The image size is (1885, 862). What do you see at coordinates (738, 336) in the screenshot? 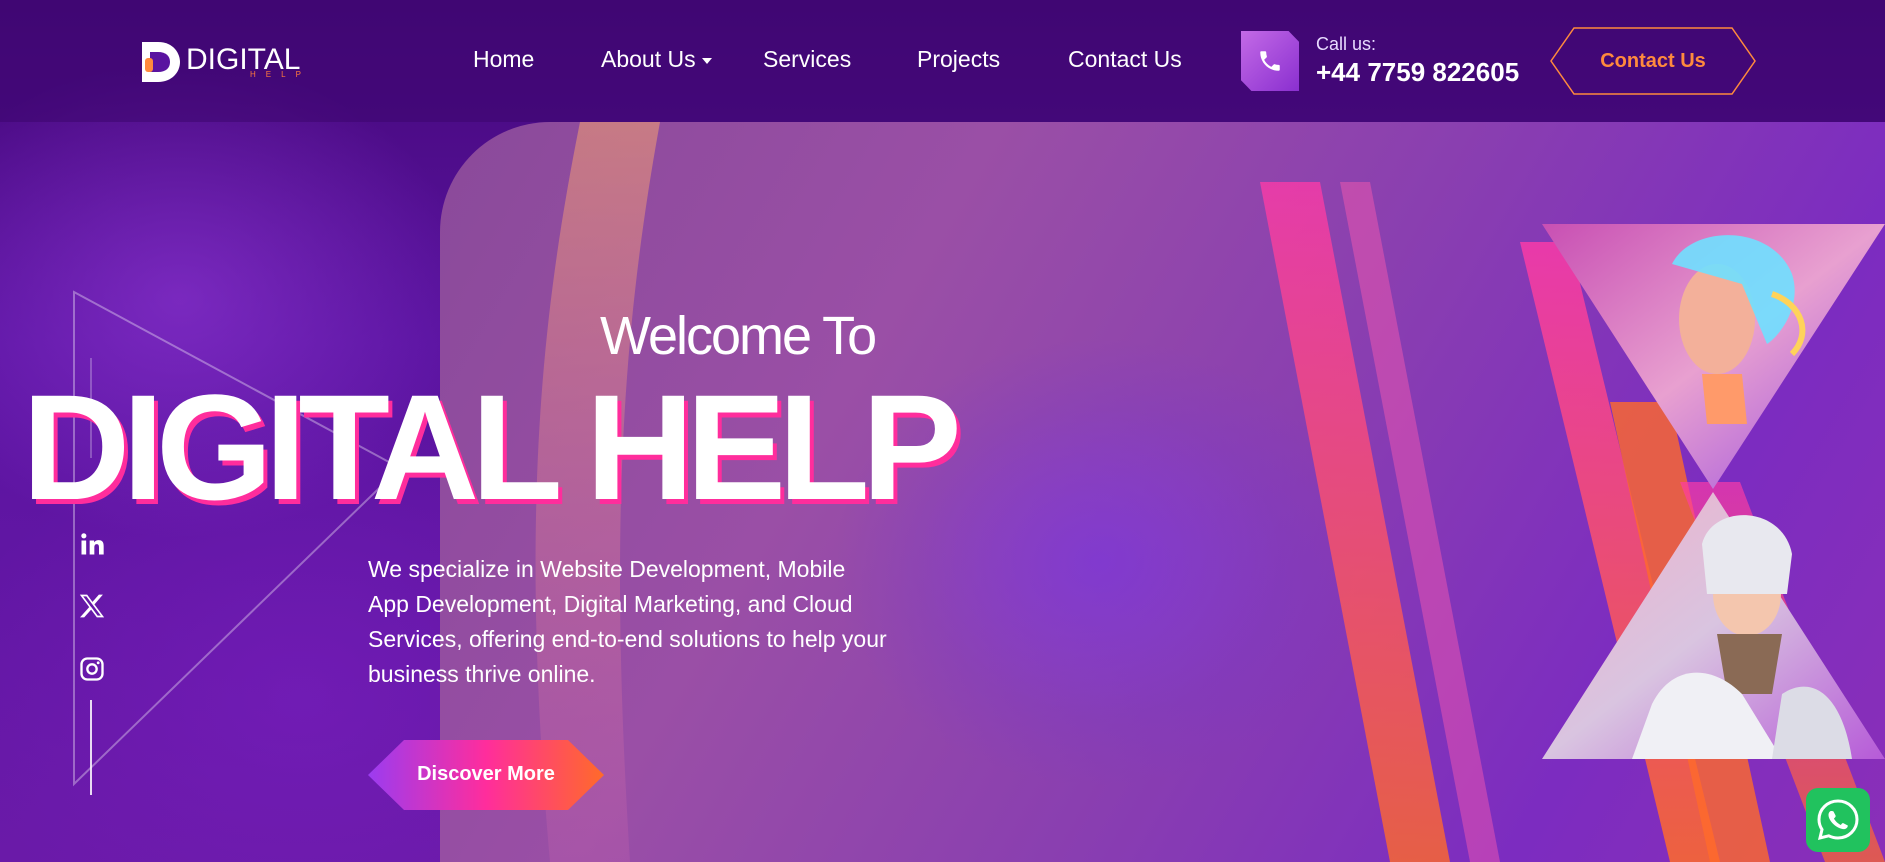
I see `hero-welcome: Welcome To` at bounding box center [738, 336].